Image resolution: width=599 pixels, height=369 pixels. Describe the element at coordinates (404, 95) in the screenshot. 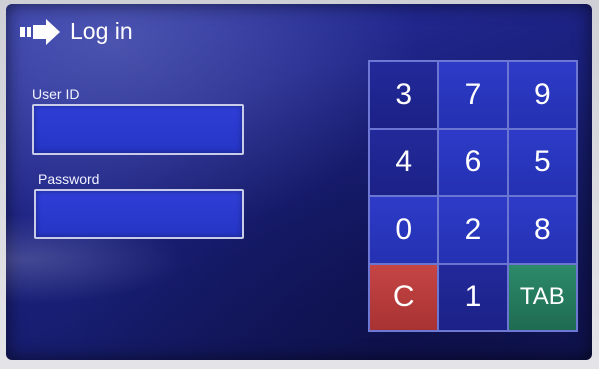

I see `key-3: 3` at that location.